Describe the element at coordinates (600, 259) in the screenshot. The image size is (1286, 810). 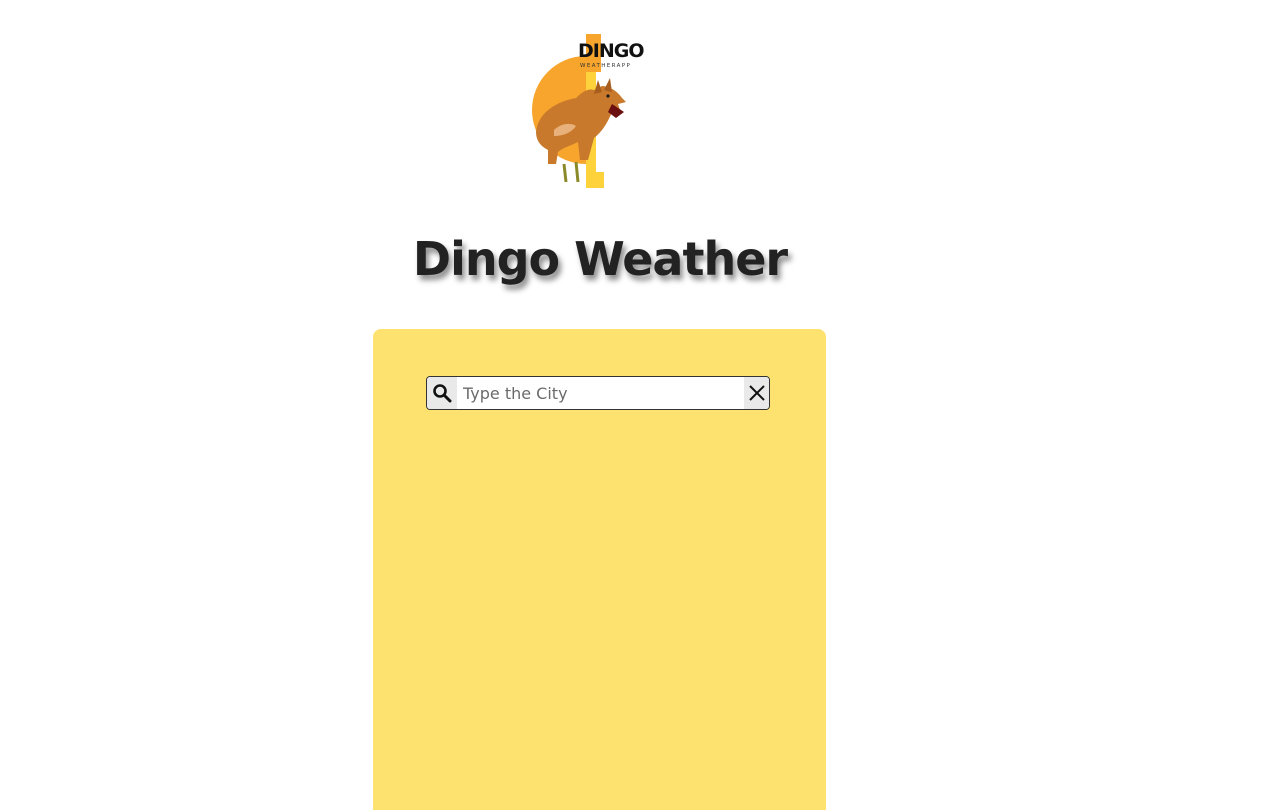
I see `page-title: Dingo Weather` at that location.